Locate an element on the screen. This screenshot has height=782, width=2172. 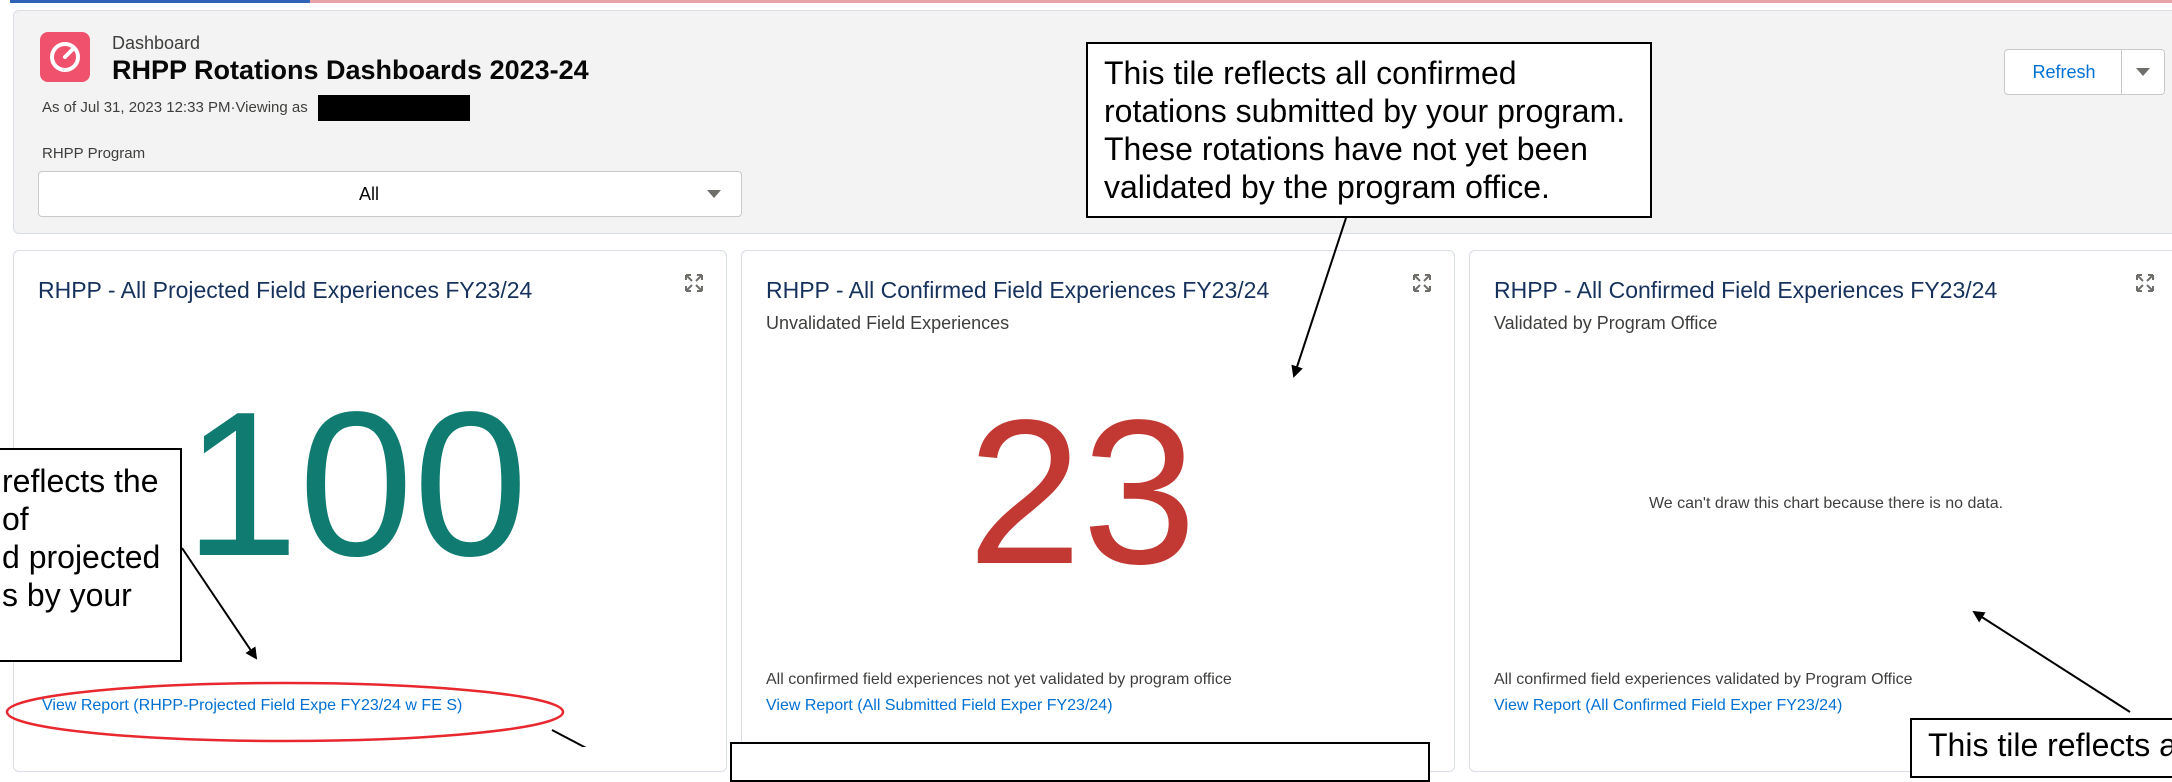
arrow-bottom is located at coordinates (569, 738).